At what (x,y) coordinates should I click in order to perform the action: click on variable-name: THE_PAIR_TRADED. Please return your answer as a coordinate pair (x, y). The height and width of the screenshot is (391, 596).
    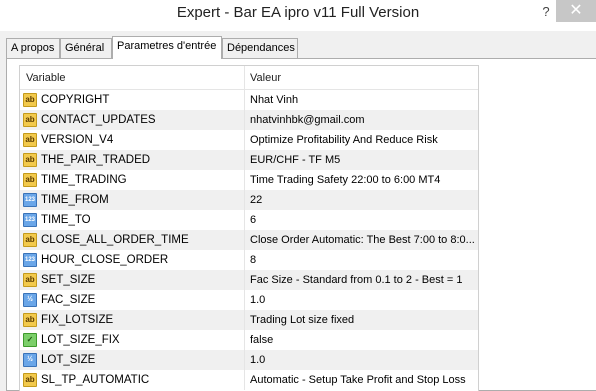
    Looking at the image, I should click on (96, 160).